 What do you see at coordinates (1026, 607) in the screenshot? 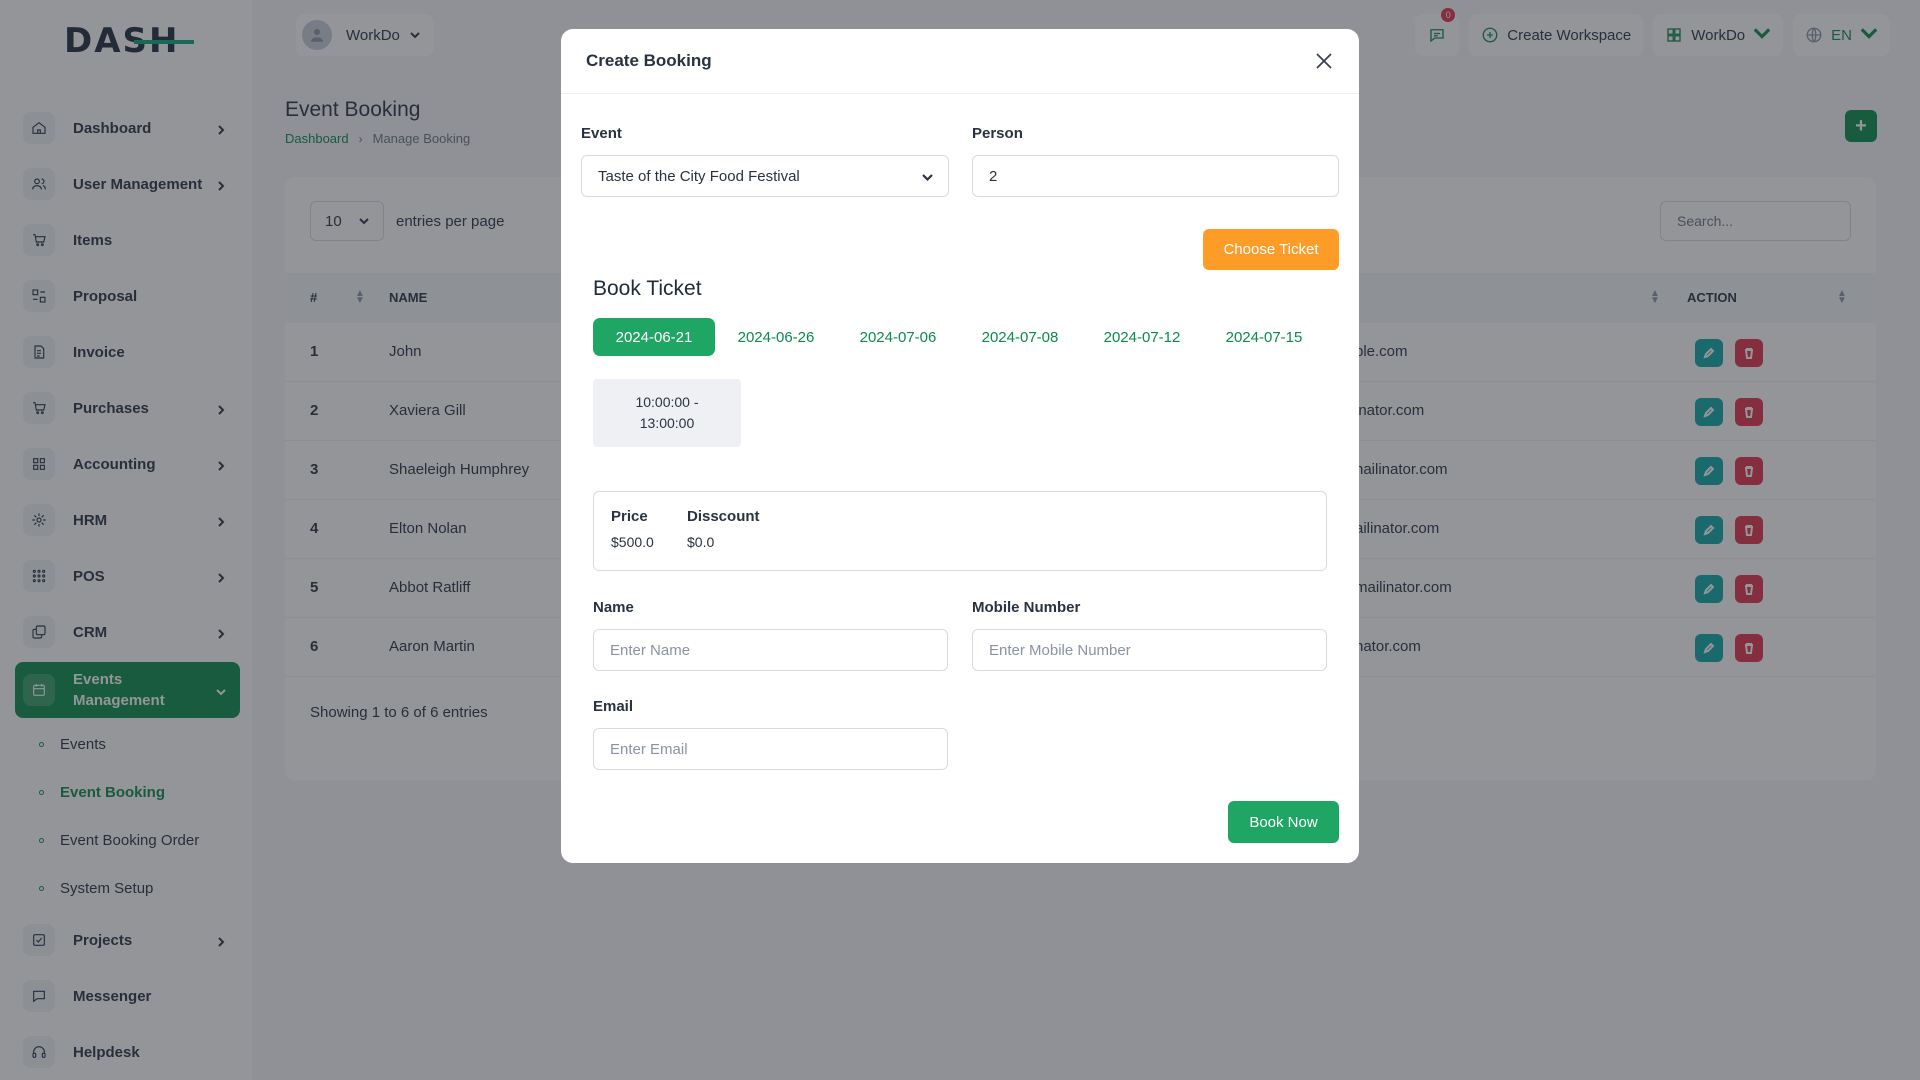
I see `mobile-label: Mobile Number` at bounding box center [1026, 607].